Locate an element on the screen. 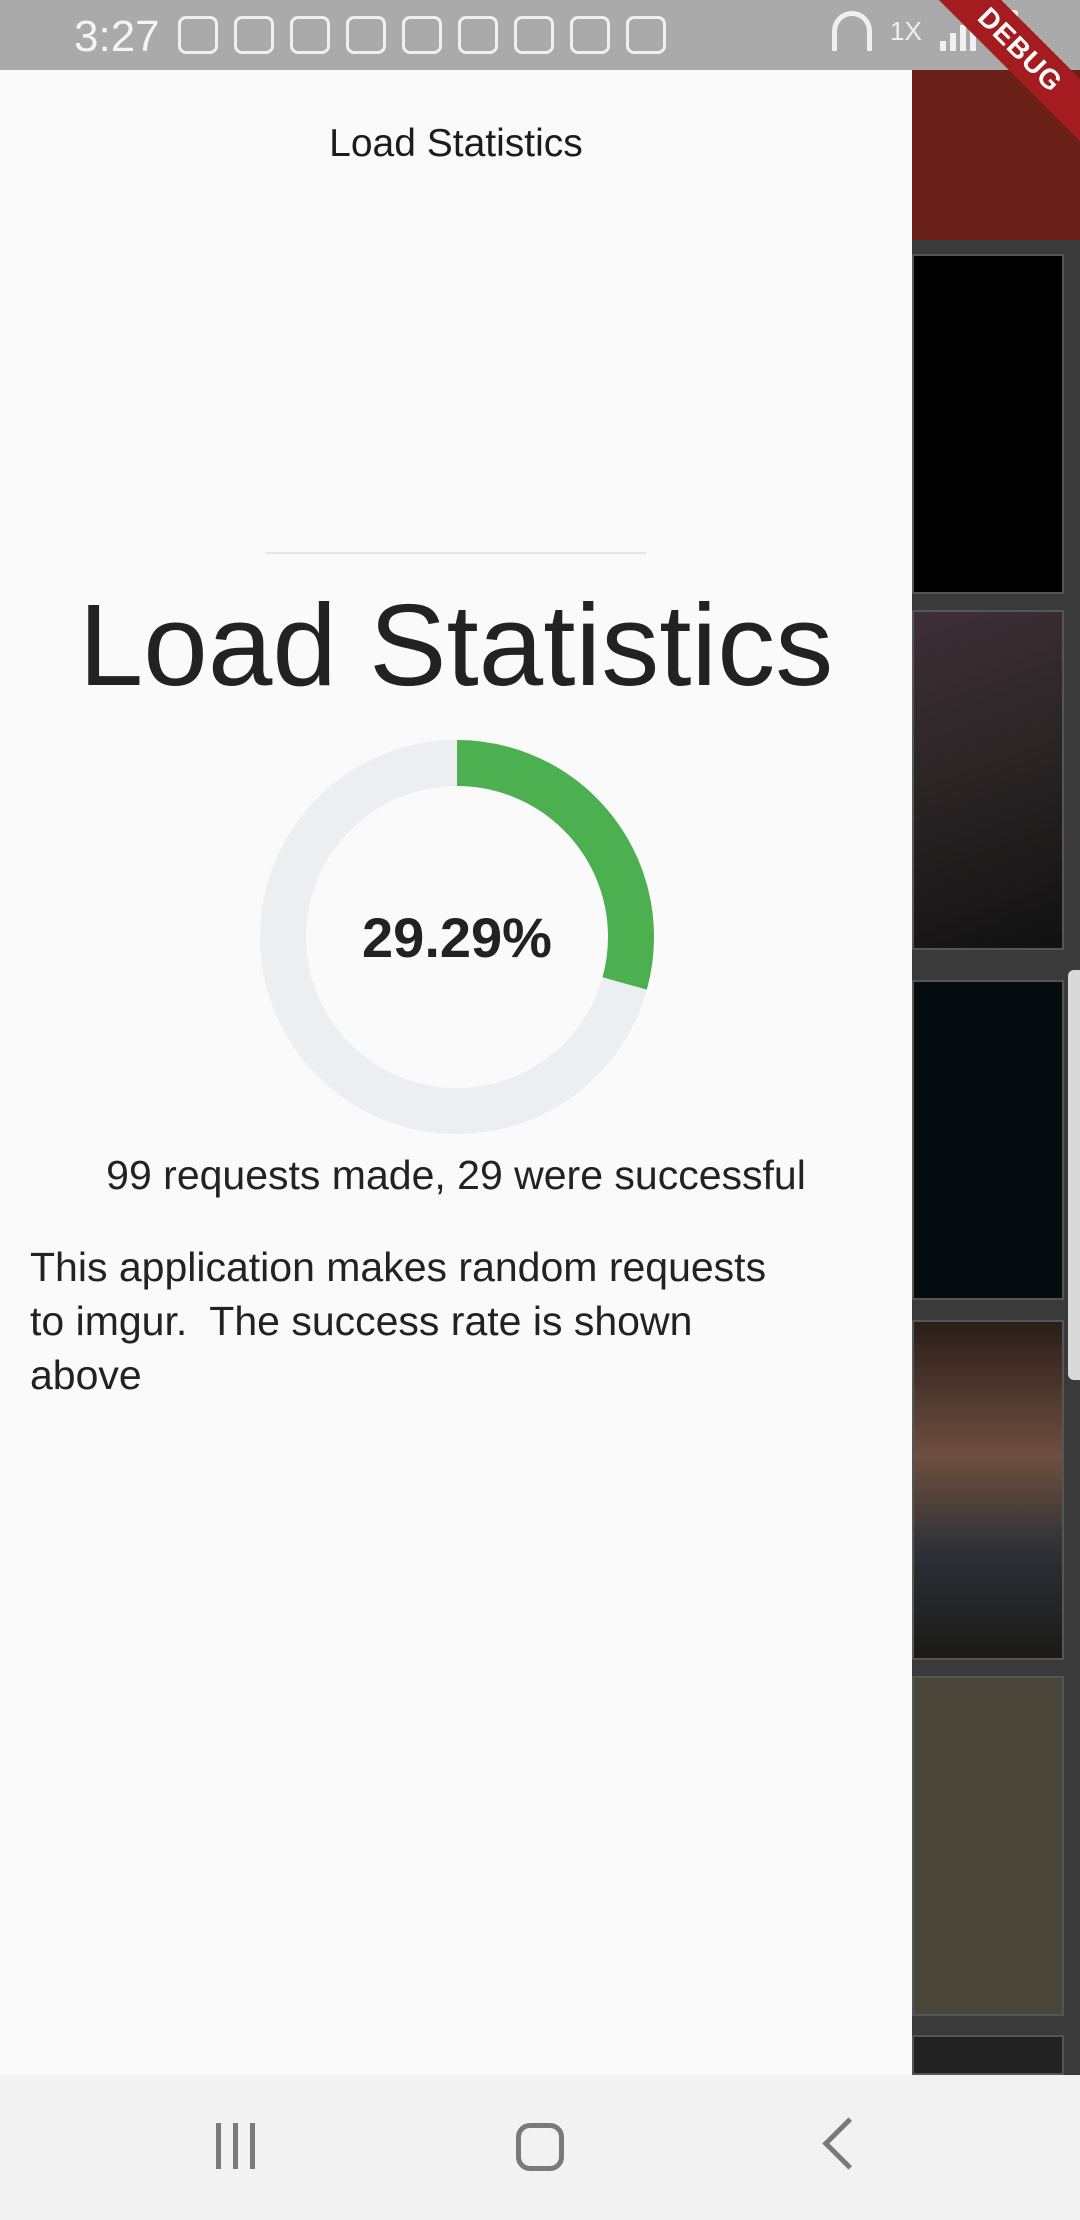 This screenshot has height=2220, width=1080. unknown-app-icon is located at coordinates (590, 35).